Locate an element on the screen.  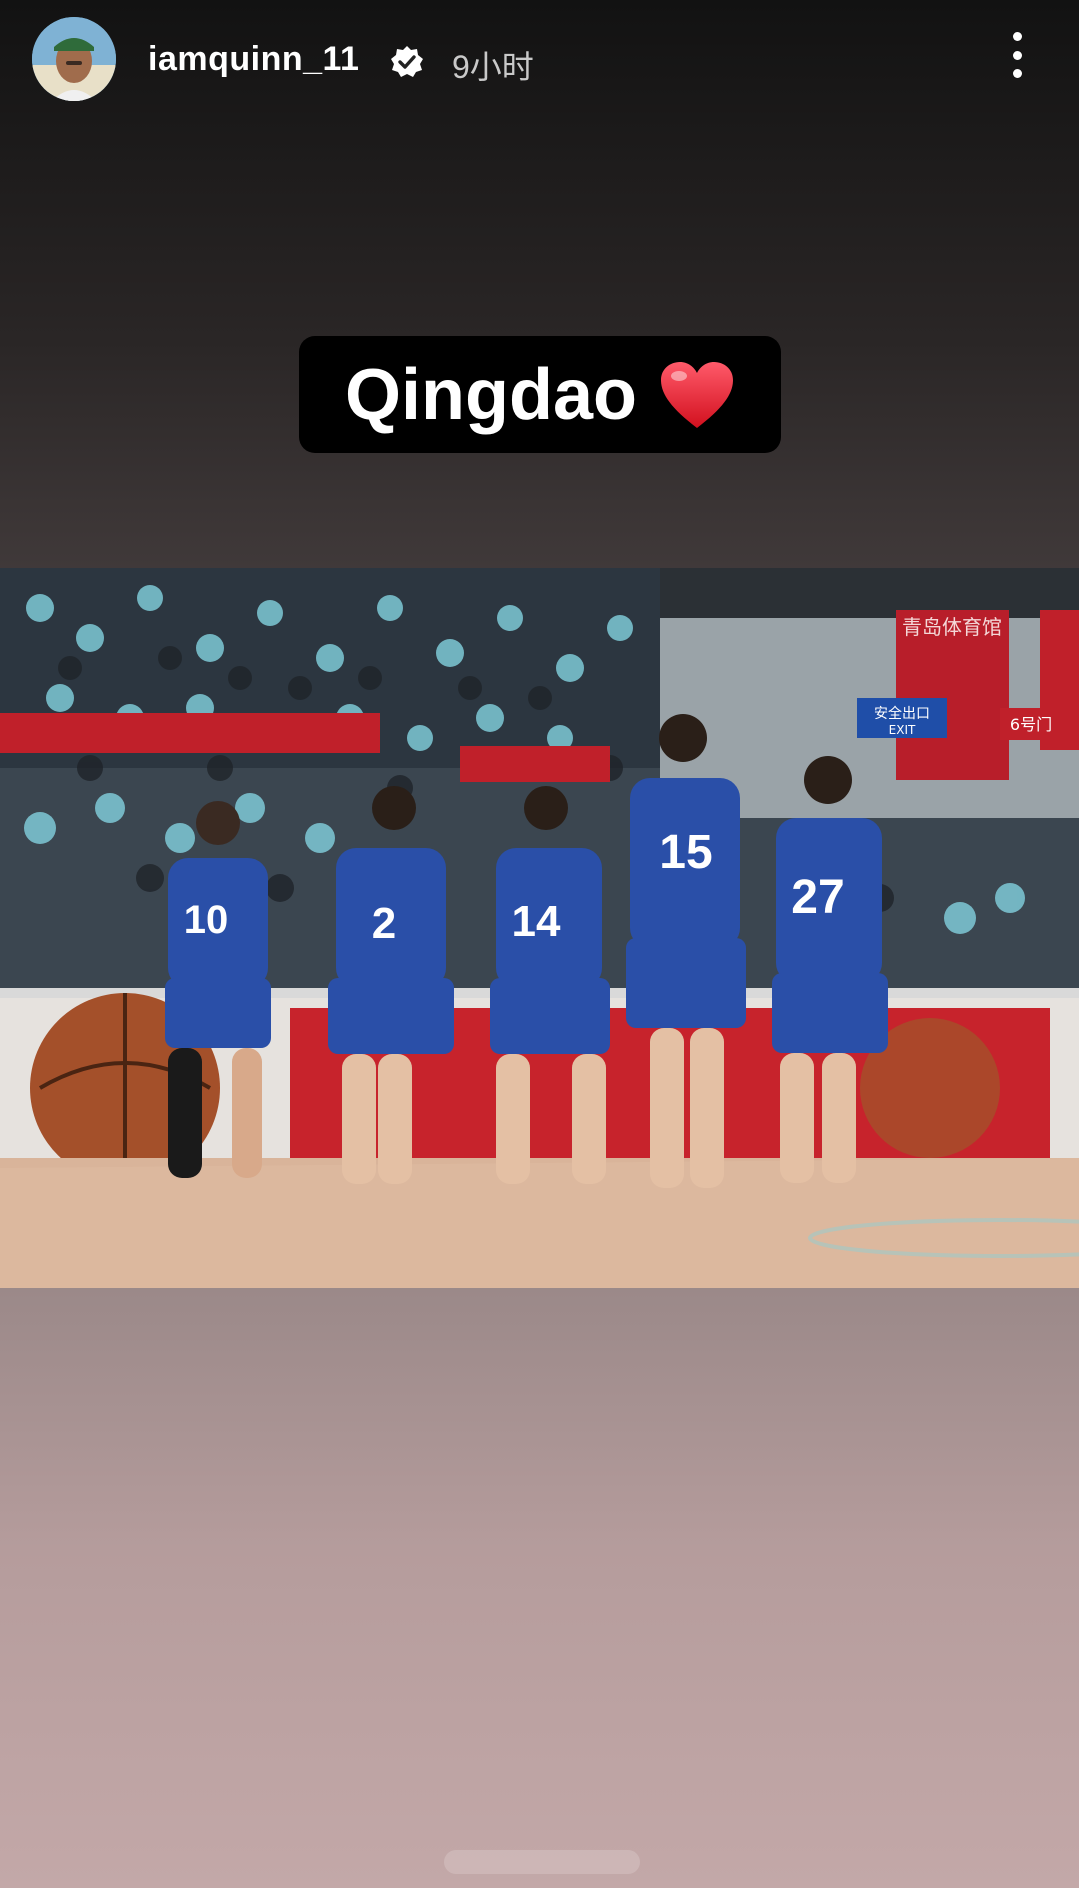
caption-text: Qingdao is located at coordinates (491, 394).